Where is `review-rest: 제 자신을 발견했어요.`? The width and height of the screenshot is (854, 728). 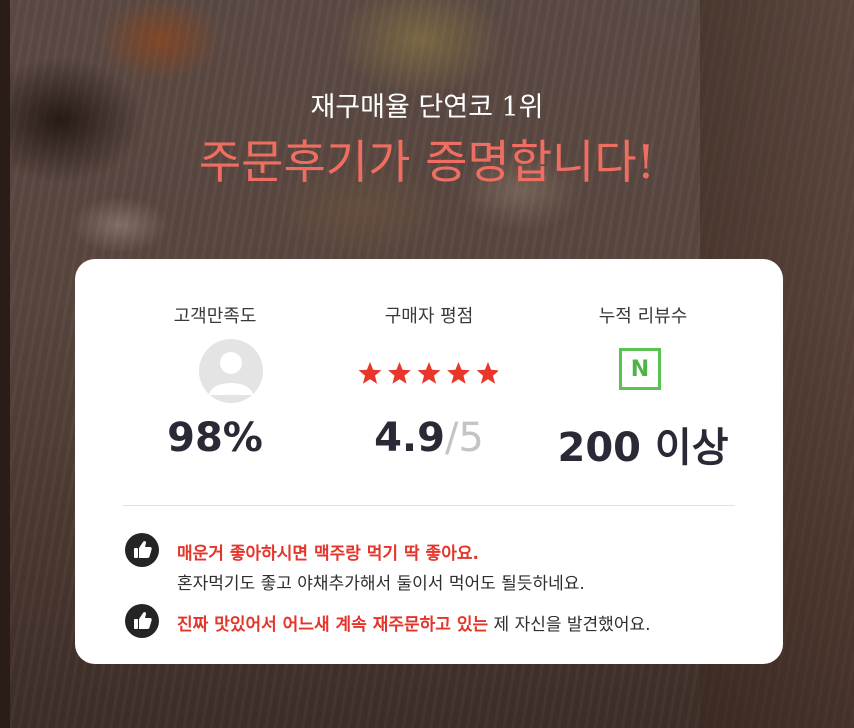
review-rest: 제 자신을 발견했어요. is located at coordinates (569, 625).